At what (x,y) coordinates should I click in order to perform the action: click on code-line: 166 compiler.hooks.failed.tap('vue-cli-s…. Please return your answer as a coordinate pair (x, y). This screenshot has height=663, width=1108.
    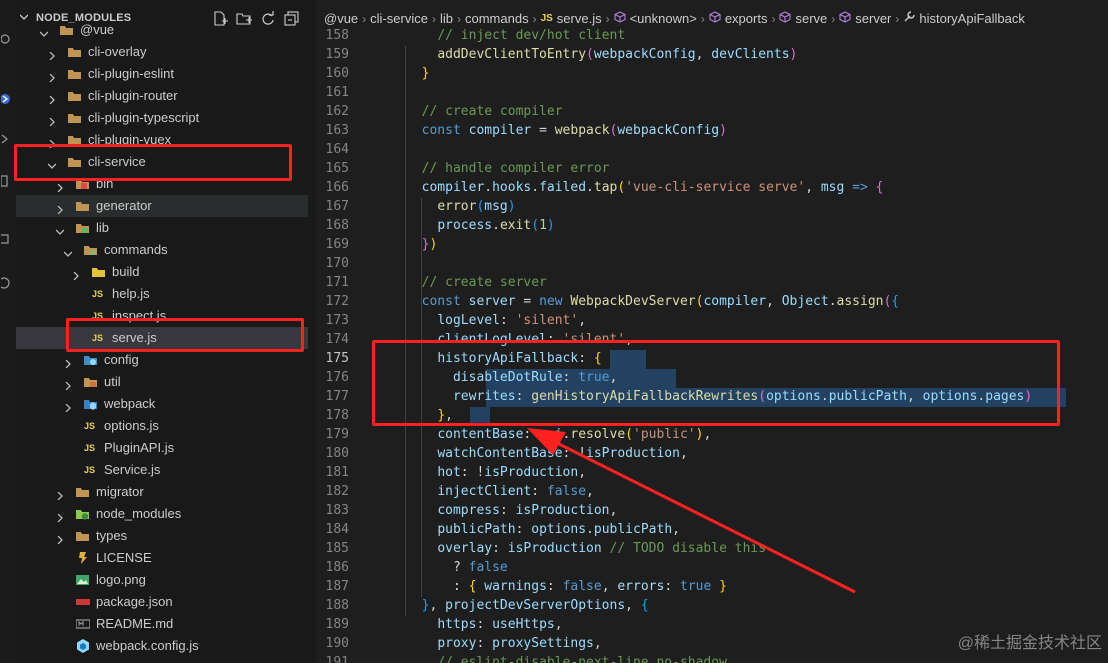
    Looking at the image, I should click on (712, 188).